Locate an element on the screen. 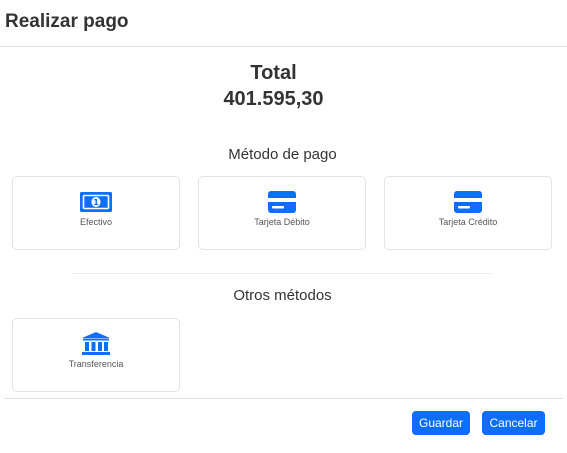 The height and width of the screenshot is (453, 567). payment-method-title: Método de pago is located at coordinates (282, 154).